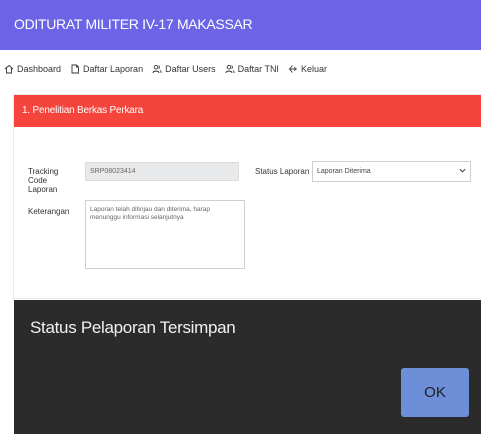  What do you see at coordinates (462, 171) in the screenshot?
I see `chevron-down-icon` at bounding box center [462, 171].